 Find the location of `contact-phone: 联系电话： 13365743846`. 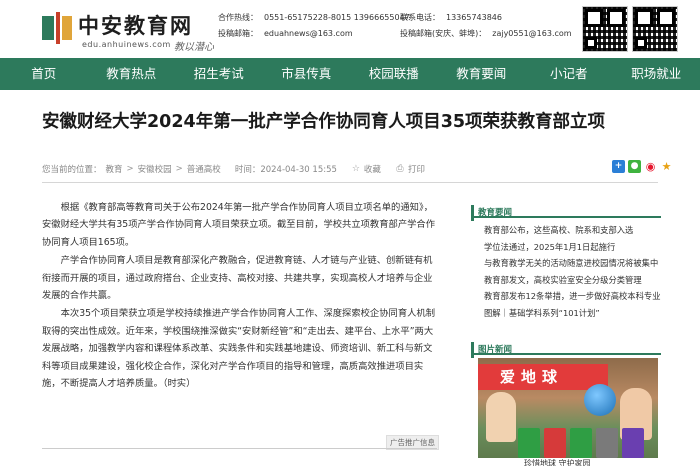

contact-phone: 联系电话： 13365743846 is located at coordinates (451, 17).